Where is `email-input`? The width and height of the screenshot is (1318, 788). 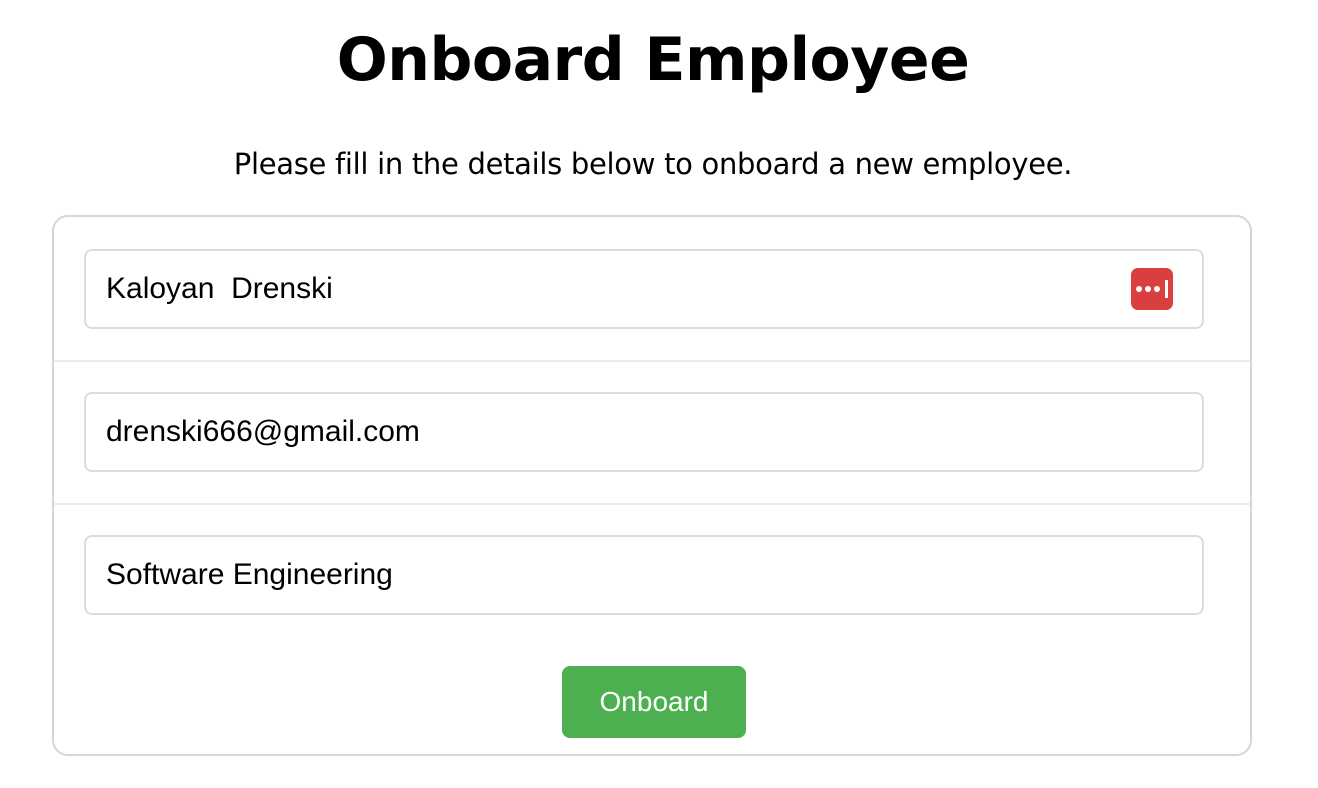
email-input is located at coordinates (644, 432).